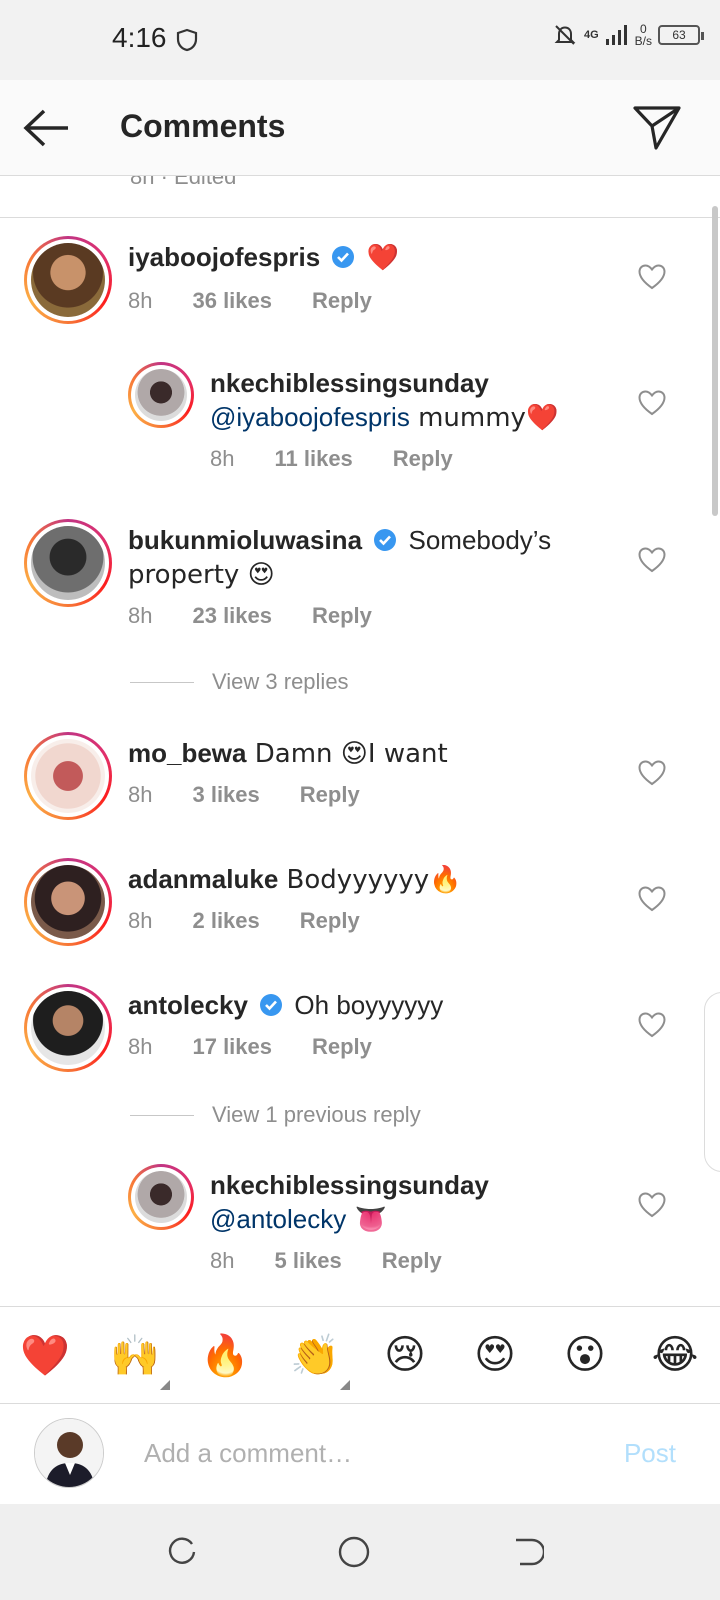 Image resolution: width=720 pixels, height=1600 pixels. Describe the element at coordinates (360, 40) in the screenshot. I see `status-bar: 4:16 4G 0 B/s 63` at that location.